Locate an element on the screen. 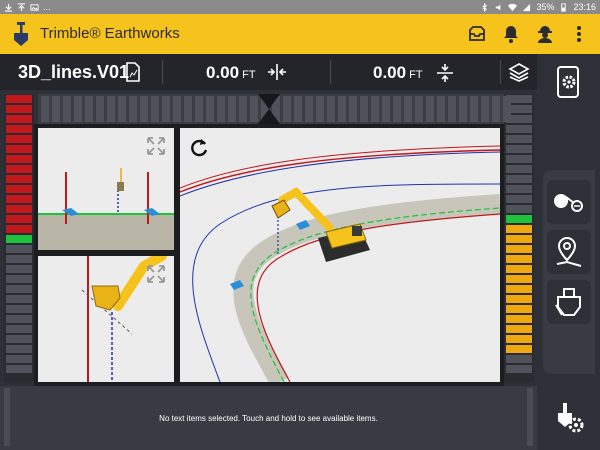  status-bar: ... 35% 23:16 is located at coordinates (300, 7).